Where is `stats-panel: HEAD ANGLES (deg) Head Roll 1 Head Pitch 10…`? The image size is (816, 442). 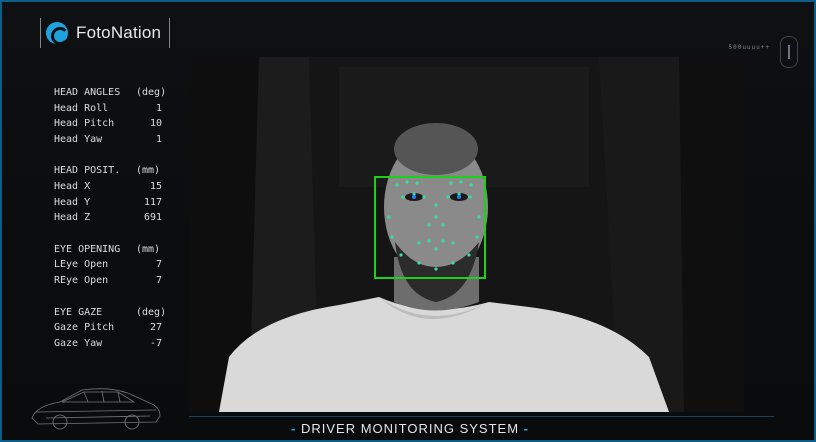
stats-panel: HEAD ANGLES (deg) Head Roll 1 Head Pitch 10… is located at coordinates (110, 226).